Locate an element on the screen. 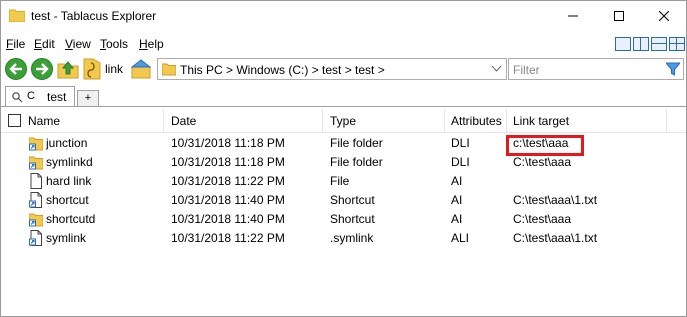  menu-help: Help is located at coordinates (151, 44).